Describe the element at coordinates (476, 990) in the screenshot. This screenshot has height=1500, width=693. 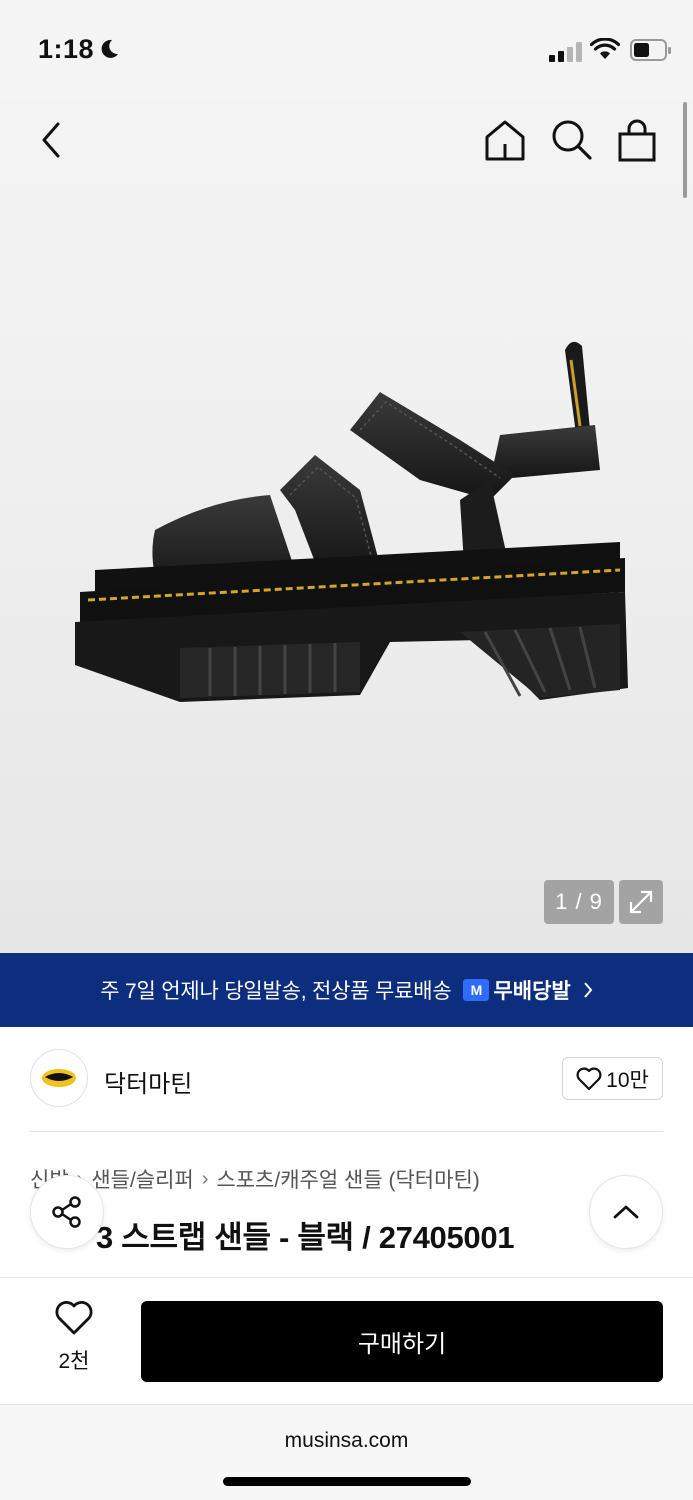
I see `promo-badge-logo: M` at that location.